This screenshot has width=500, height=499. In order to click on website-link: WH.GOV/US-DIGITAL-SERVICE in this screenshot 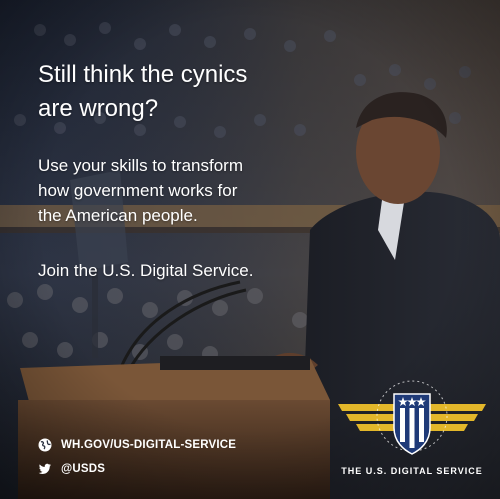, I will do `click(148, 445)`.